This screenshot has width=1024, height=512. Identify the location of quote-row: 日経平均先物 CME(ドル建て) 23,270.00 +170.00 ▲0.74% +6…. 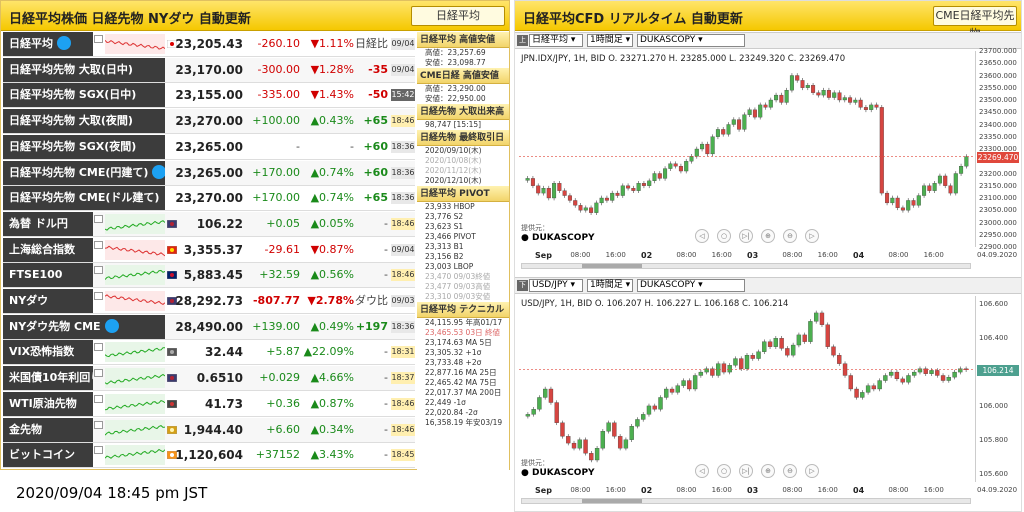
(209, 199).